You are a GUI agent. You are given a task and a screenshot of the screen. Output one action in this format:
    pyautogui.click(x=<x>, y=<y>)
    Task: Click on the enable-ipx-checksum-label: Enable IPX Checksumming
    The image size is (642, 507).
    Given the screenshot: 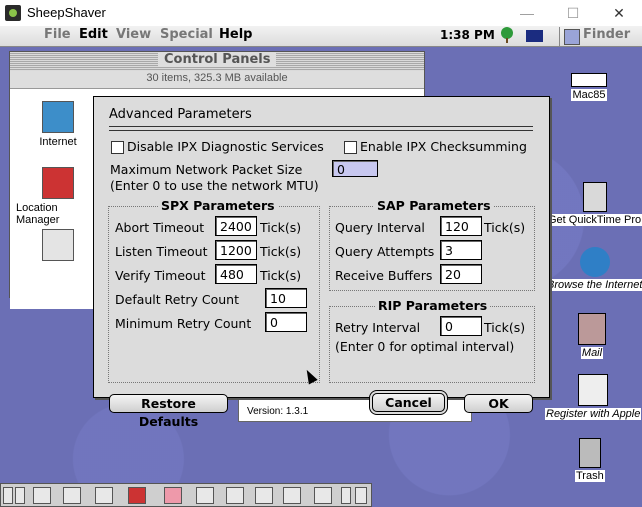 What is the action you would take?
    pyautogui.click(x=443, y=146)
    